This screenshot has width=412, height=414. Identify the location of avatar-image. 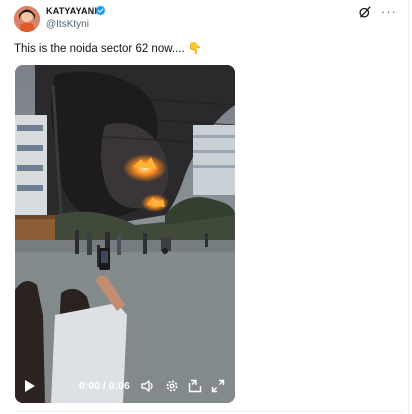
(27, 19).